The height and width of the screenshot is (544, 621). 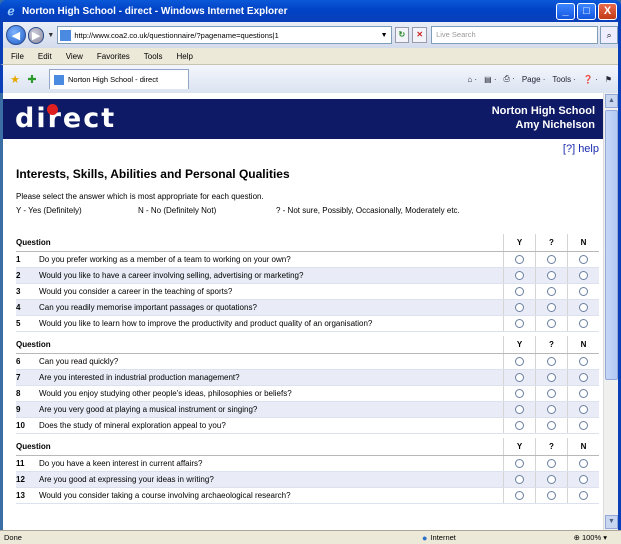 I want to click on menu-file: File, so click(x=17, y=56).